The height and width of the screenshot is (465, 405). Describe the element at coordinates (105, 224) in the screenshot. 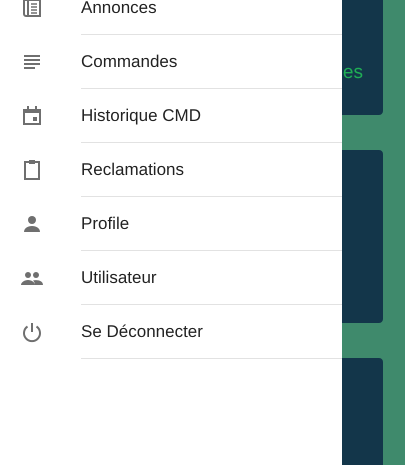

I see `menu-item: Profile` at that location.